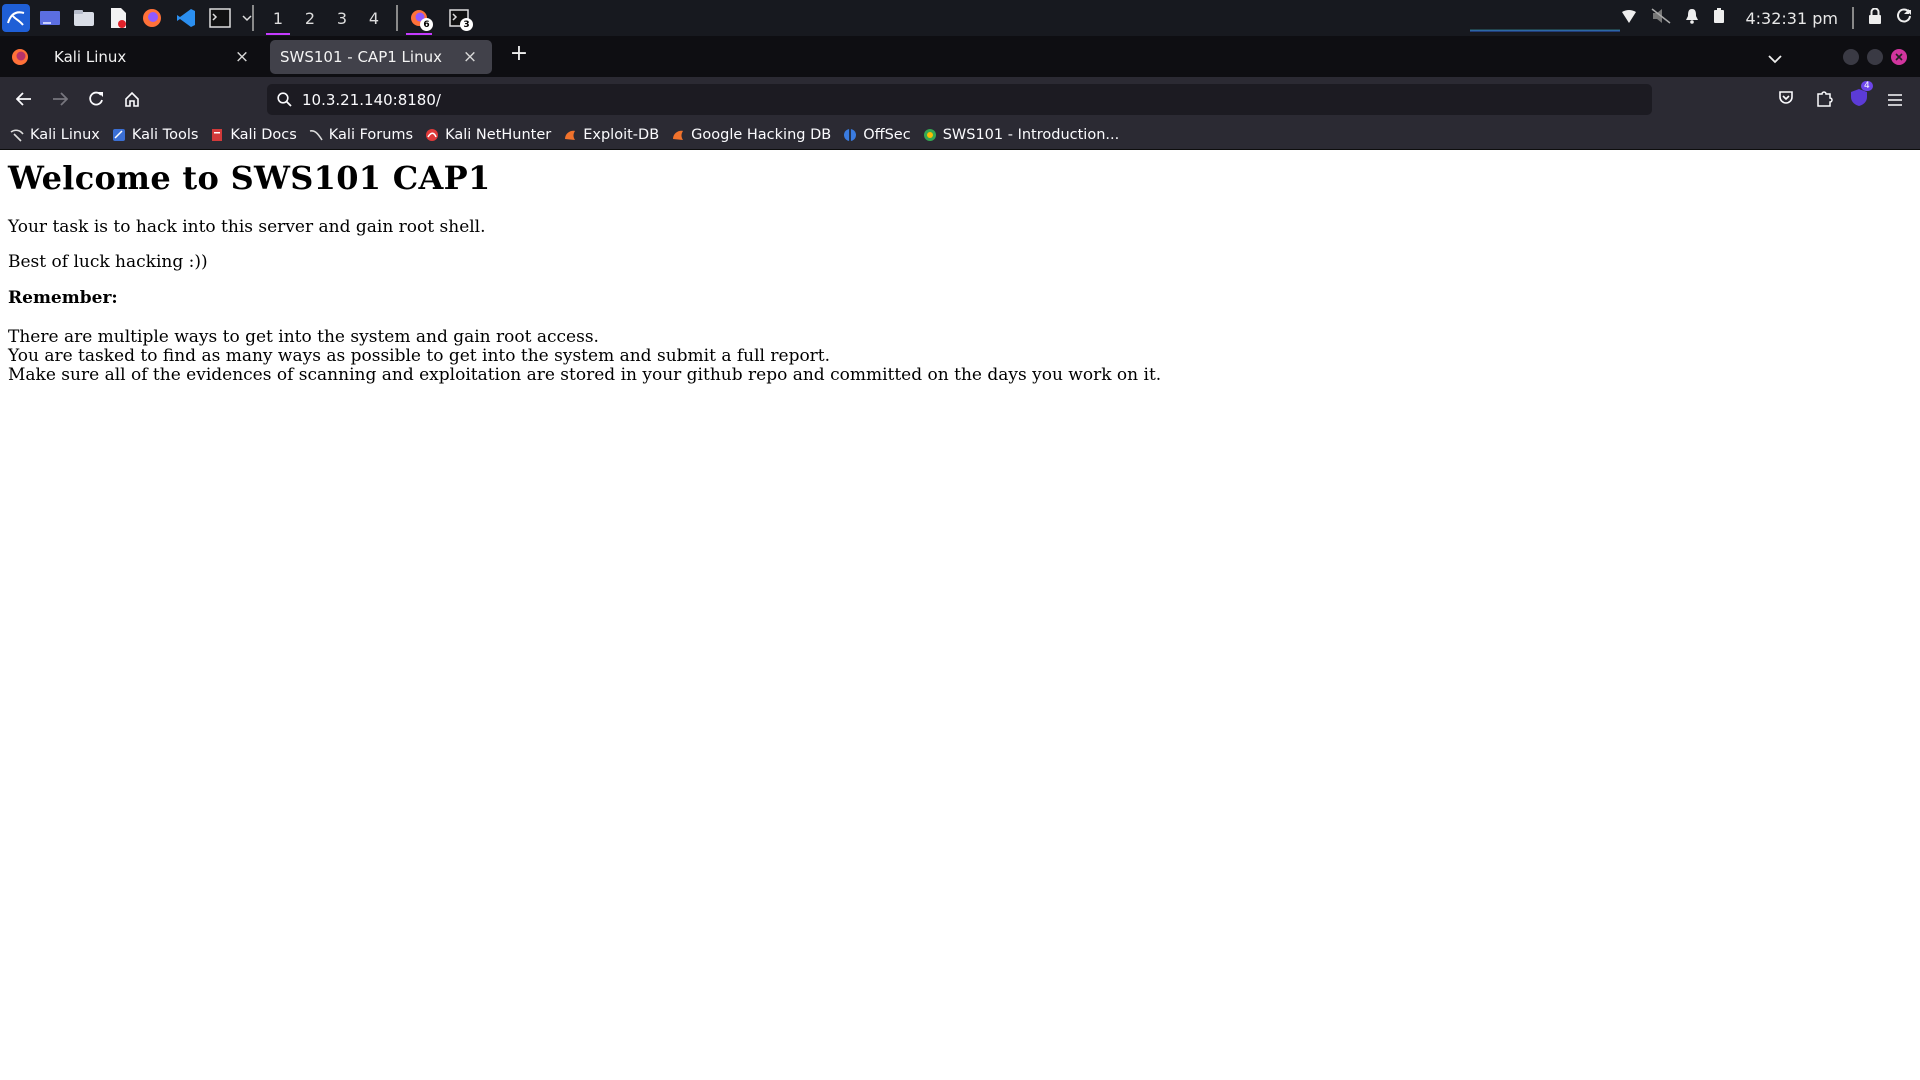 This screenshot has width=1920, height=1080. What do you see at coordinates (220, 18) in the screenshot?
I see `terminal-launcher-icon` at bounding box center [220, 18].